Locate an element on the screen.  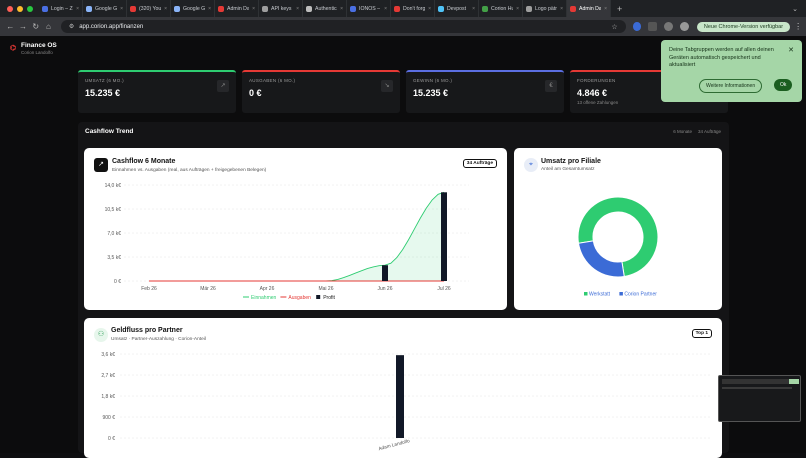
tab-title: Don't forge is located at coordinates (414, 8).